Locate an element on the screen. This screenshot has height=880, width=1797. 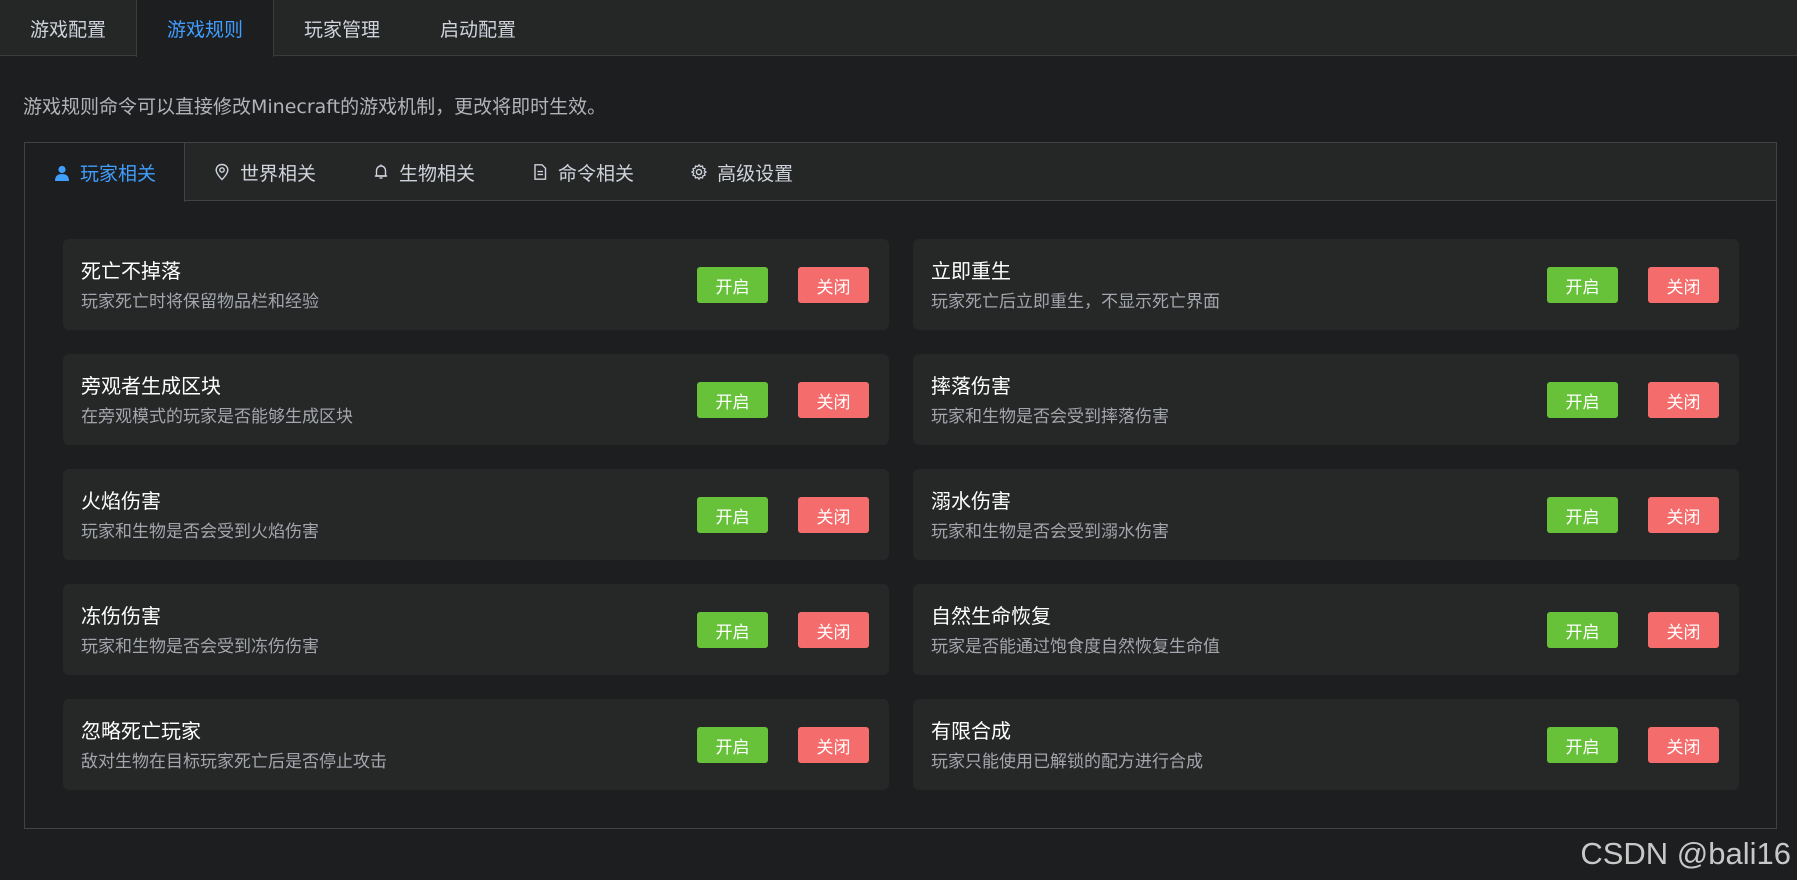
rule-card-forgive-dead-players: 忽略死亡玩家 敌对生物在目标玩家死亡后是否停止攻击 开启 关闭 is located at coordinates (476, 744).